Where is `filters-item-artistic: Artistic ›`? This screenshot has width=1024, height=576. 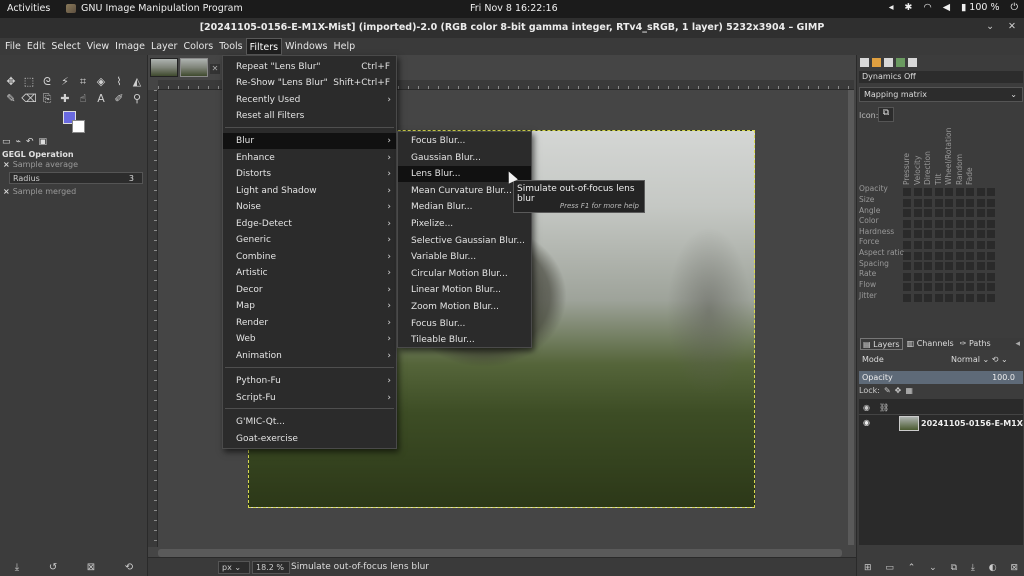 filters-item-artistic: Artistic › is located at coordinates (309, 273).